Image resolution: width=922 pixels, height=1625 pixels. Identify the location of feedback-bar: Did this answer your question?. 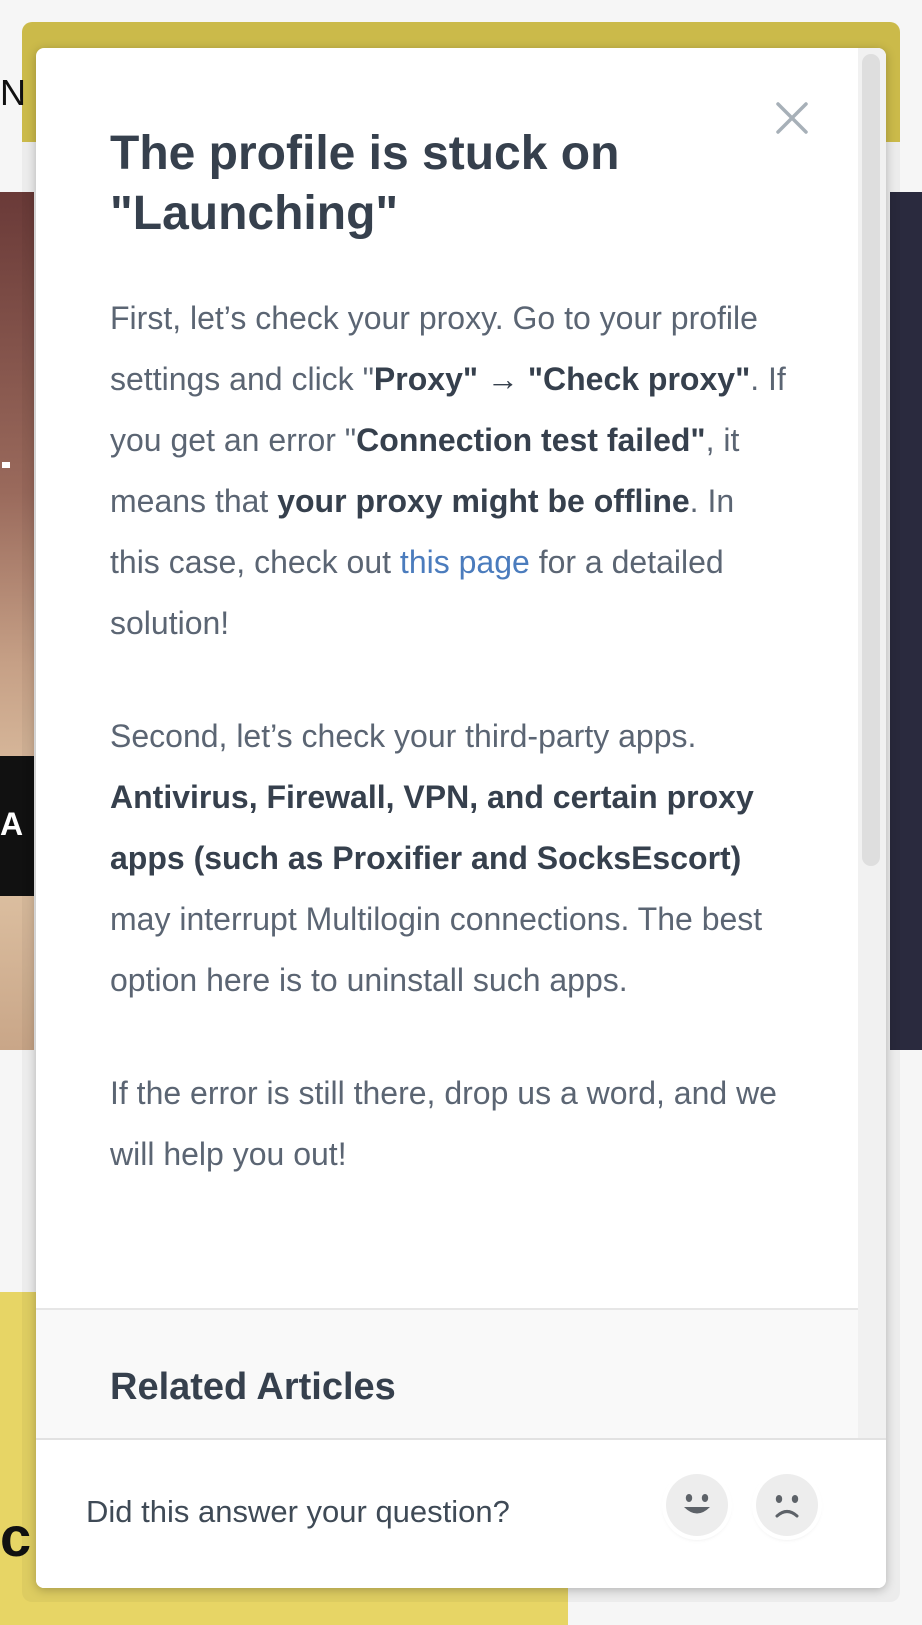
(461, 1513).